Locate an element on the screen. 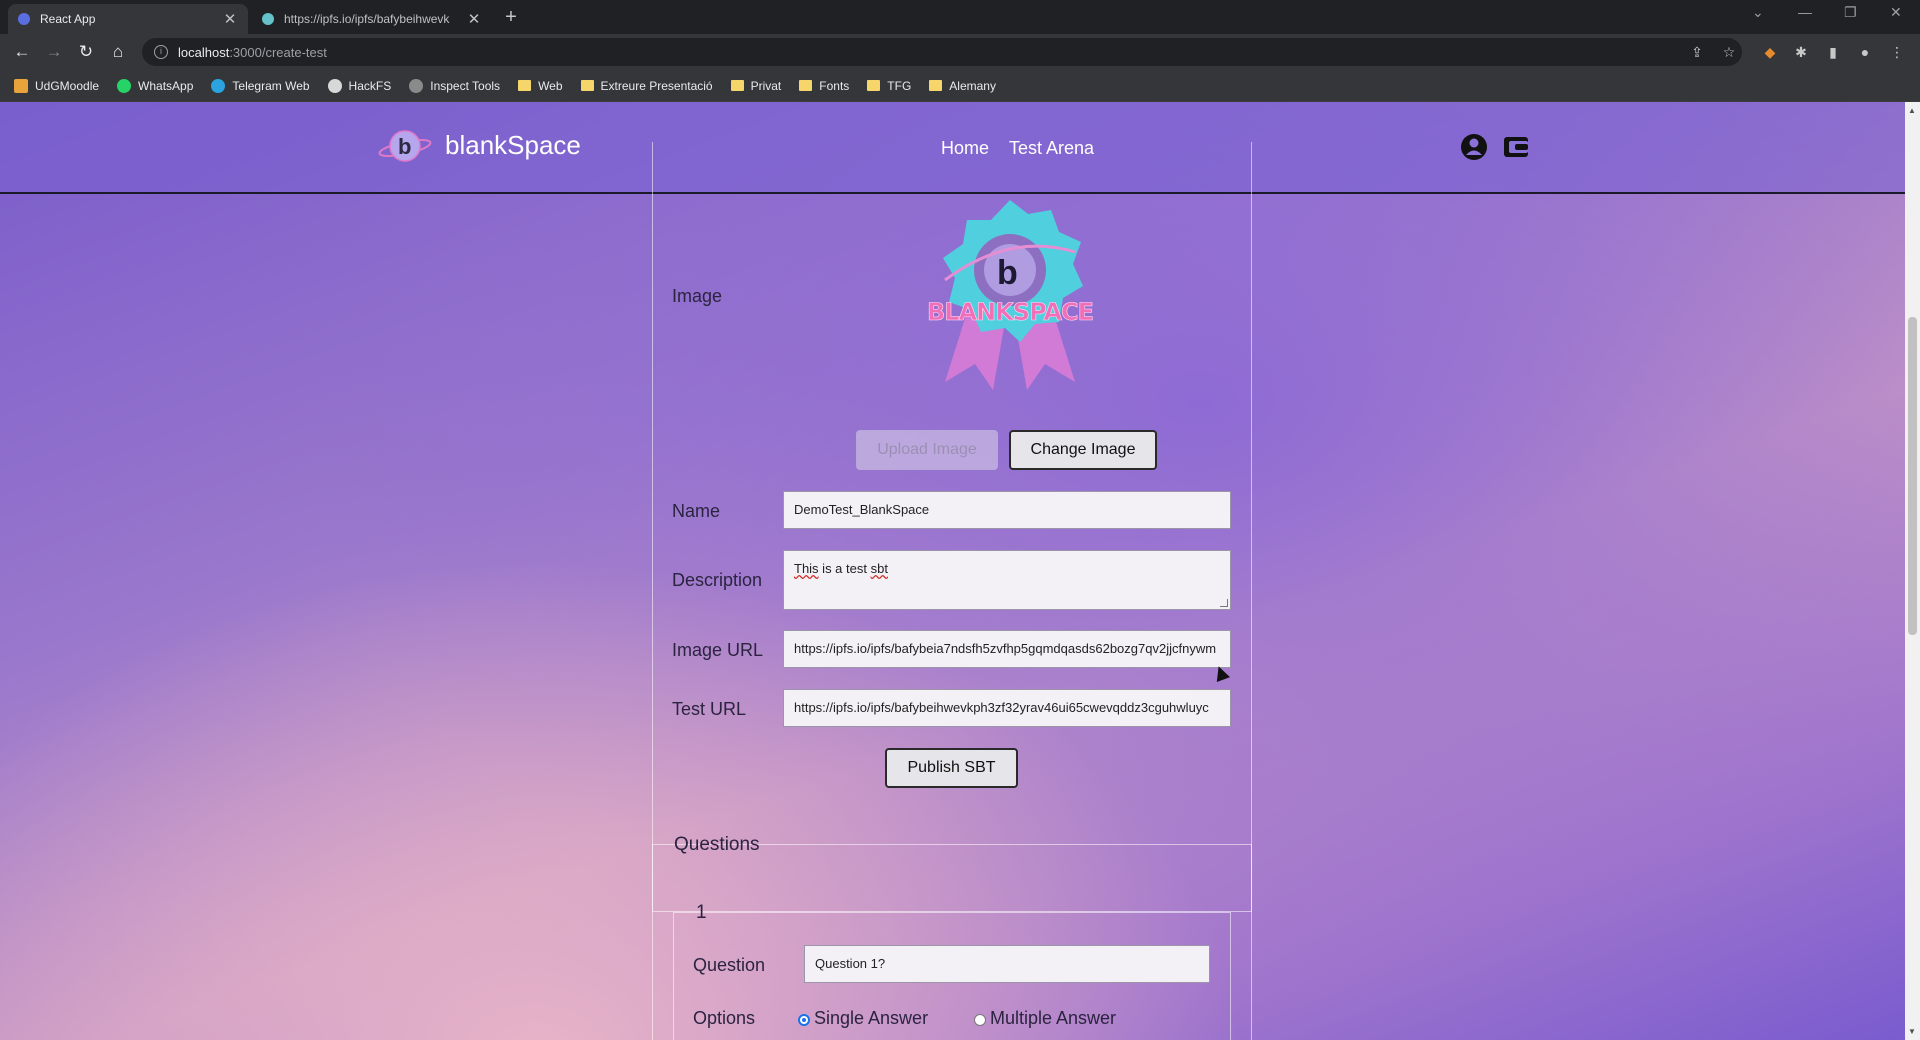 The image size is (1920, 1040). name-label: Name is located at coordinates (696, 511).